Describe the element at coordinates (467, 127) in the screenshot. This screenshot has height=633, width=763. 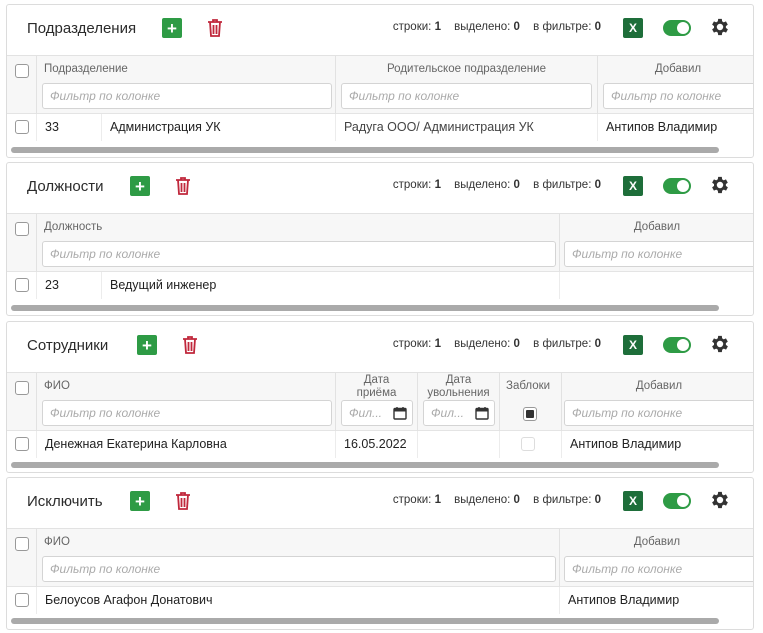
I see `cell-parent: Радуга ООО/ Администрация УК` at that location.